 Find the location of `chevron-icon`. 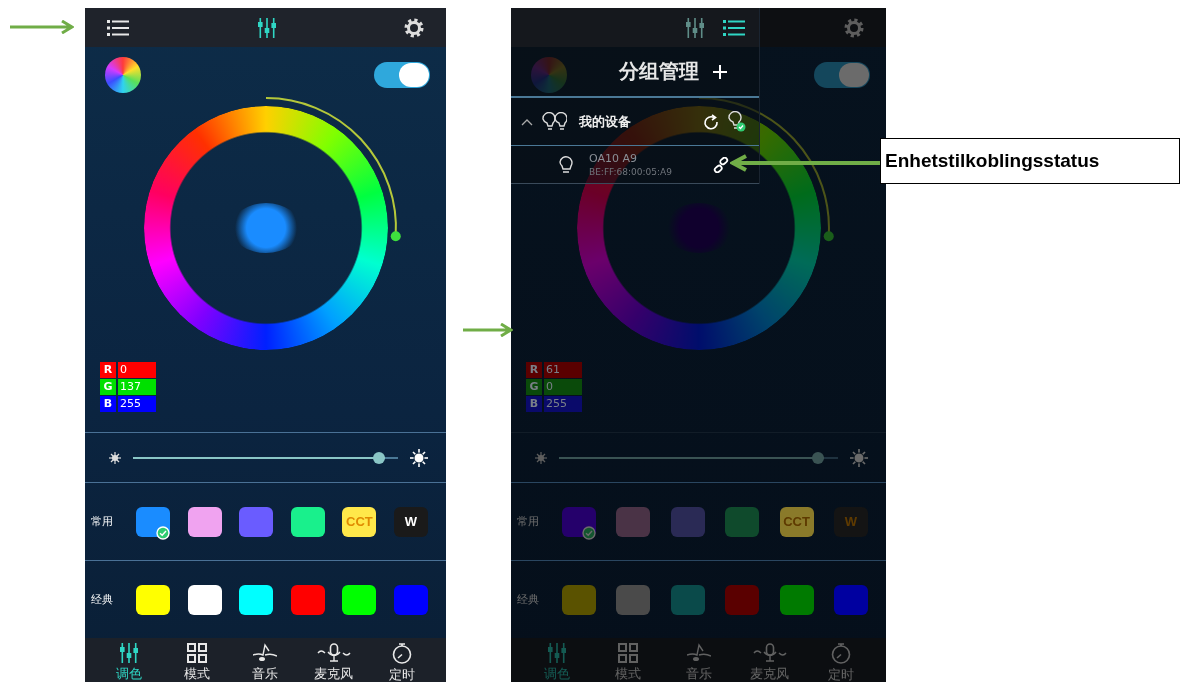

chevron-icon is located at coordinates (527, 121).